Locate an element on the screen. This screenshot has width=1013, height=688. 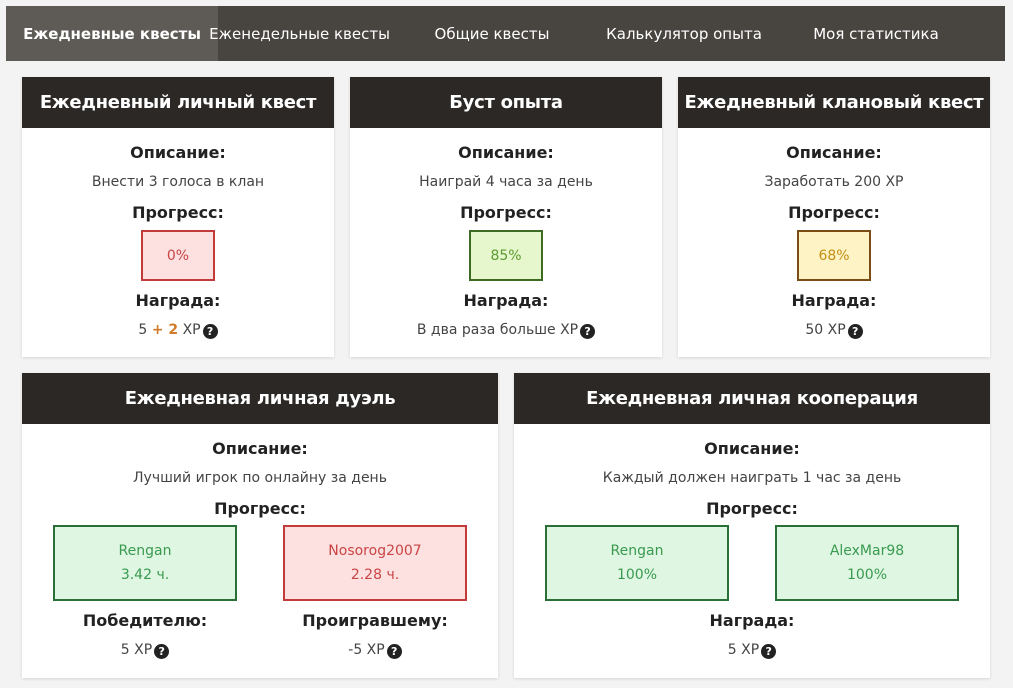
reward-value: 50 XP is located at coordinates (825, 330).